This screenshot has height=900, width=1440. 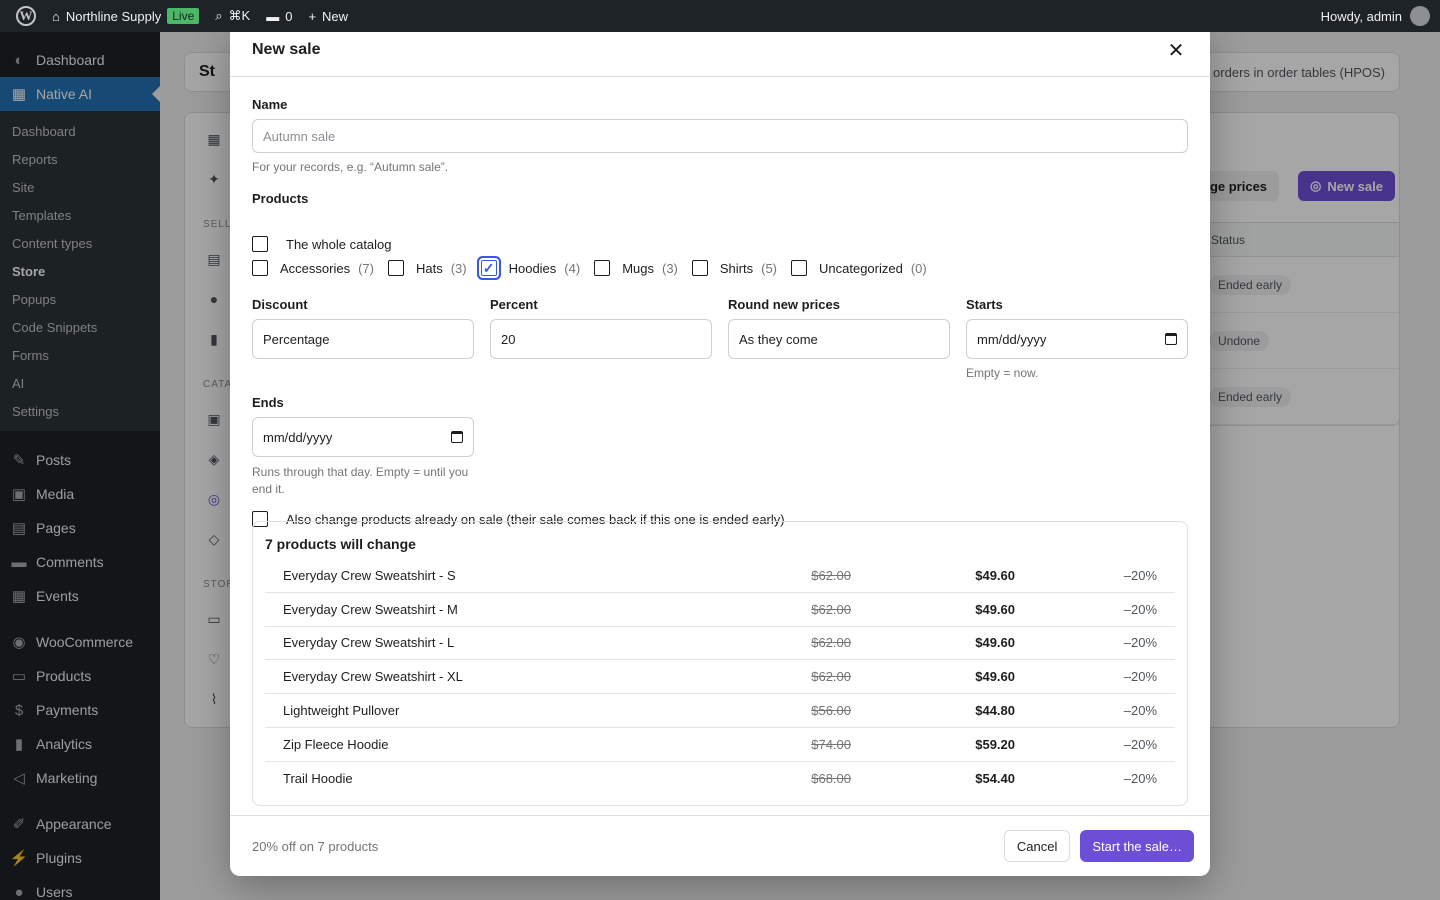 I want to click on search-button: ⌕ ⌘K, so click(x=232, y=16).